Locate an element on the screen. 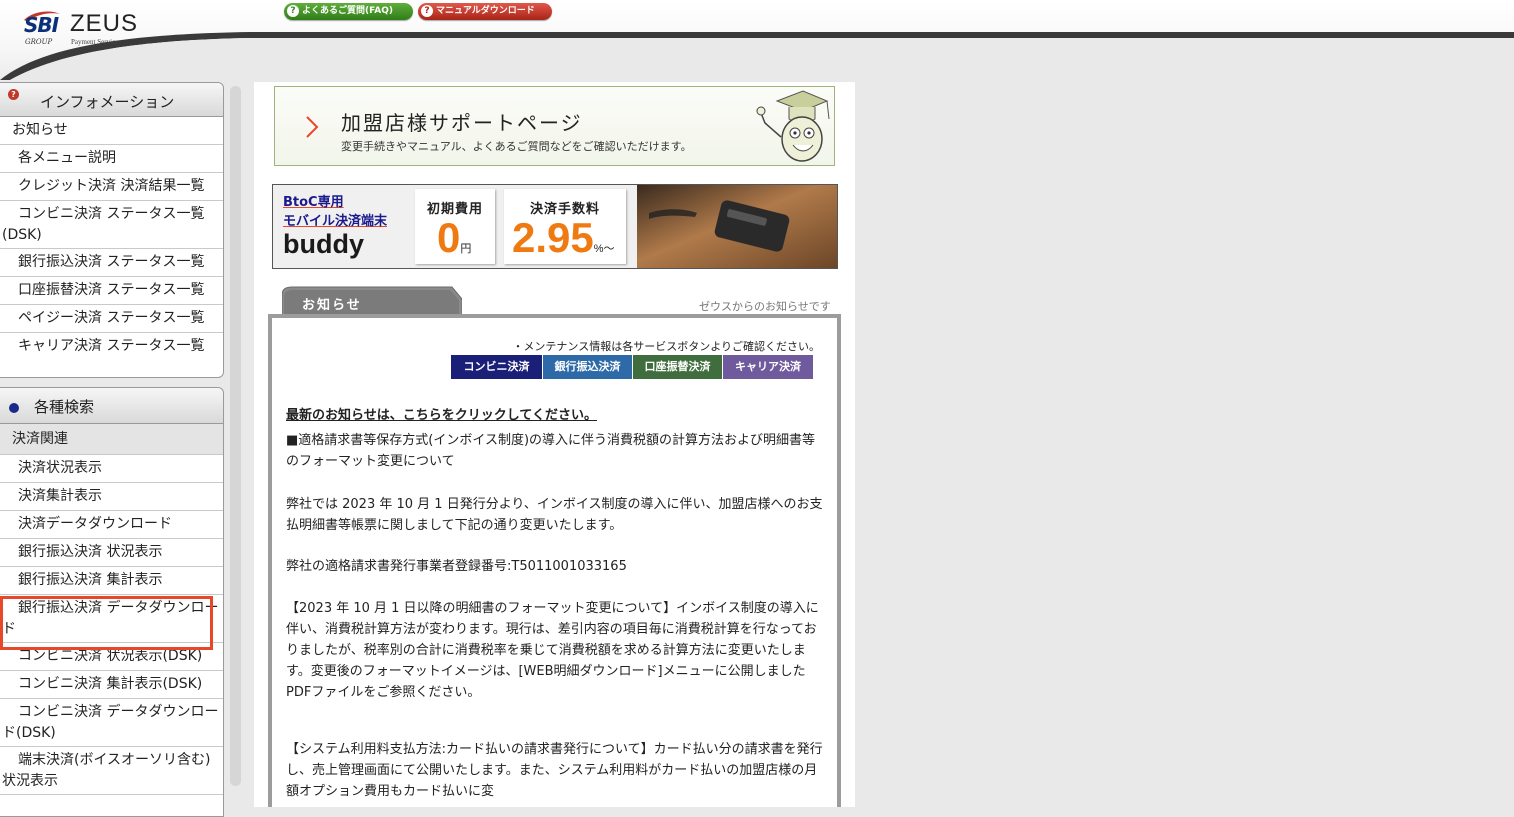  sidebar-item-payment-summary: 決済集計表示 is located at coordinates (111, 497).